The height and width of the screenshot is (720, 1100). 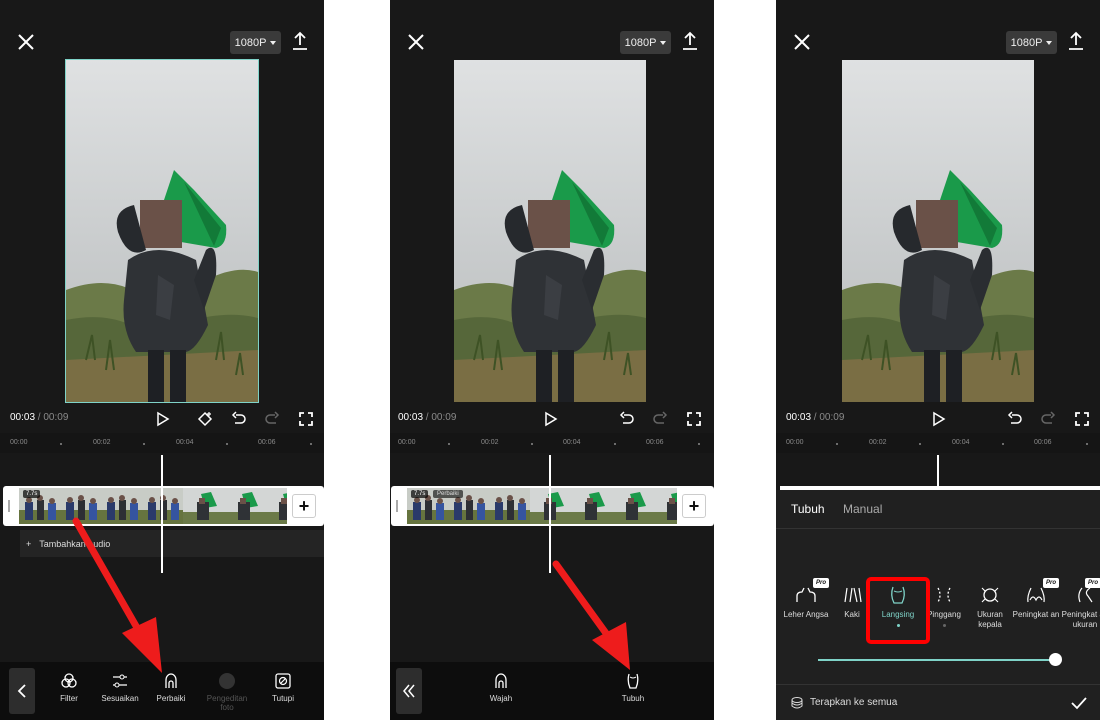 What do you see at coordinates (806, 614) in the screenshot?
I see `option-label: Leher Angsa` at bounding box center [806, 614].